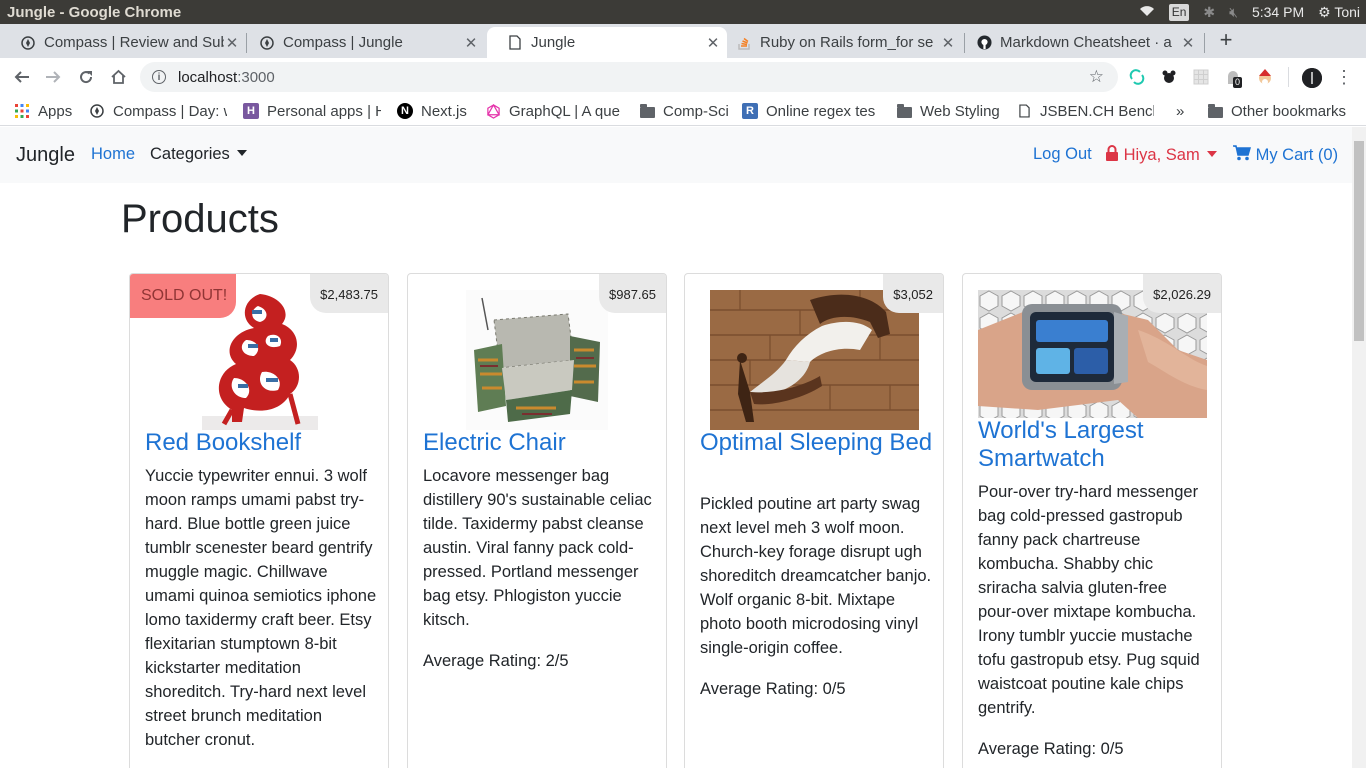 The width and height of the screenshot is (1366, 768). I want to click on site-info-icon: i, so click(159, 77).